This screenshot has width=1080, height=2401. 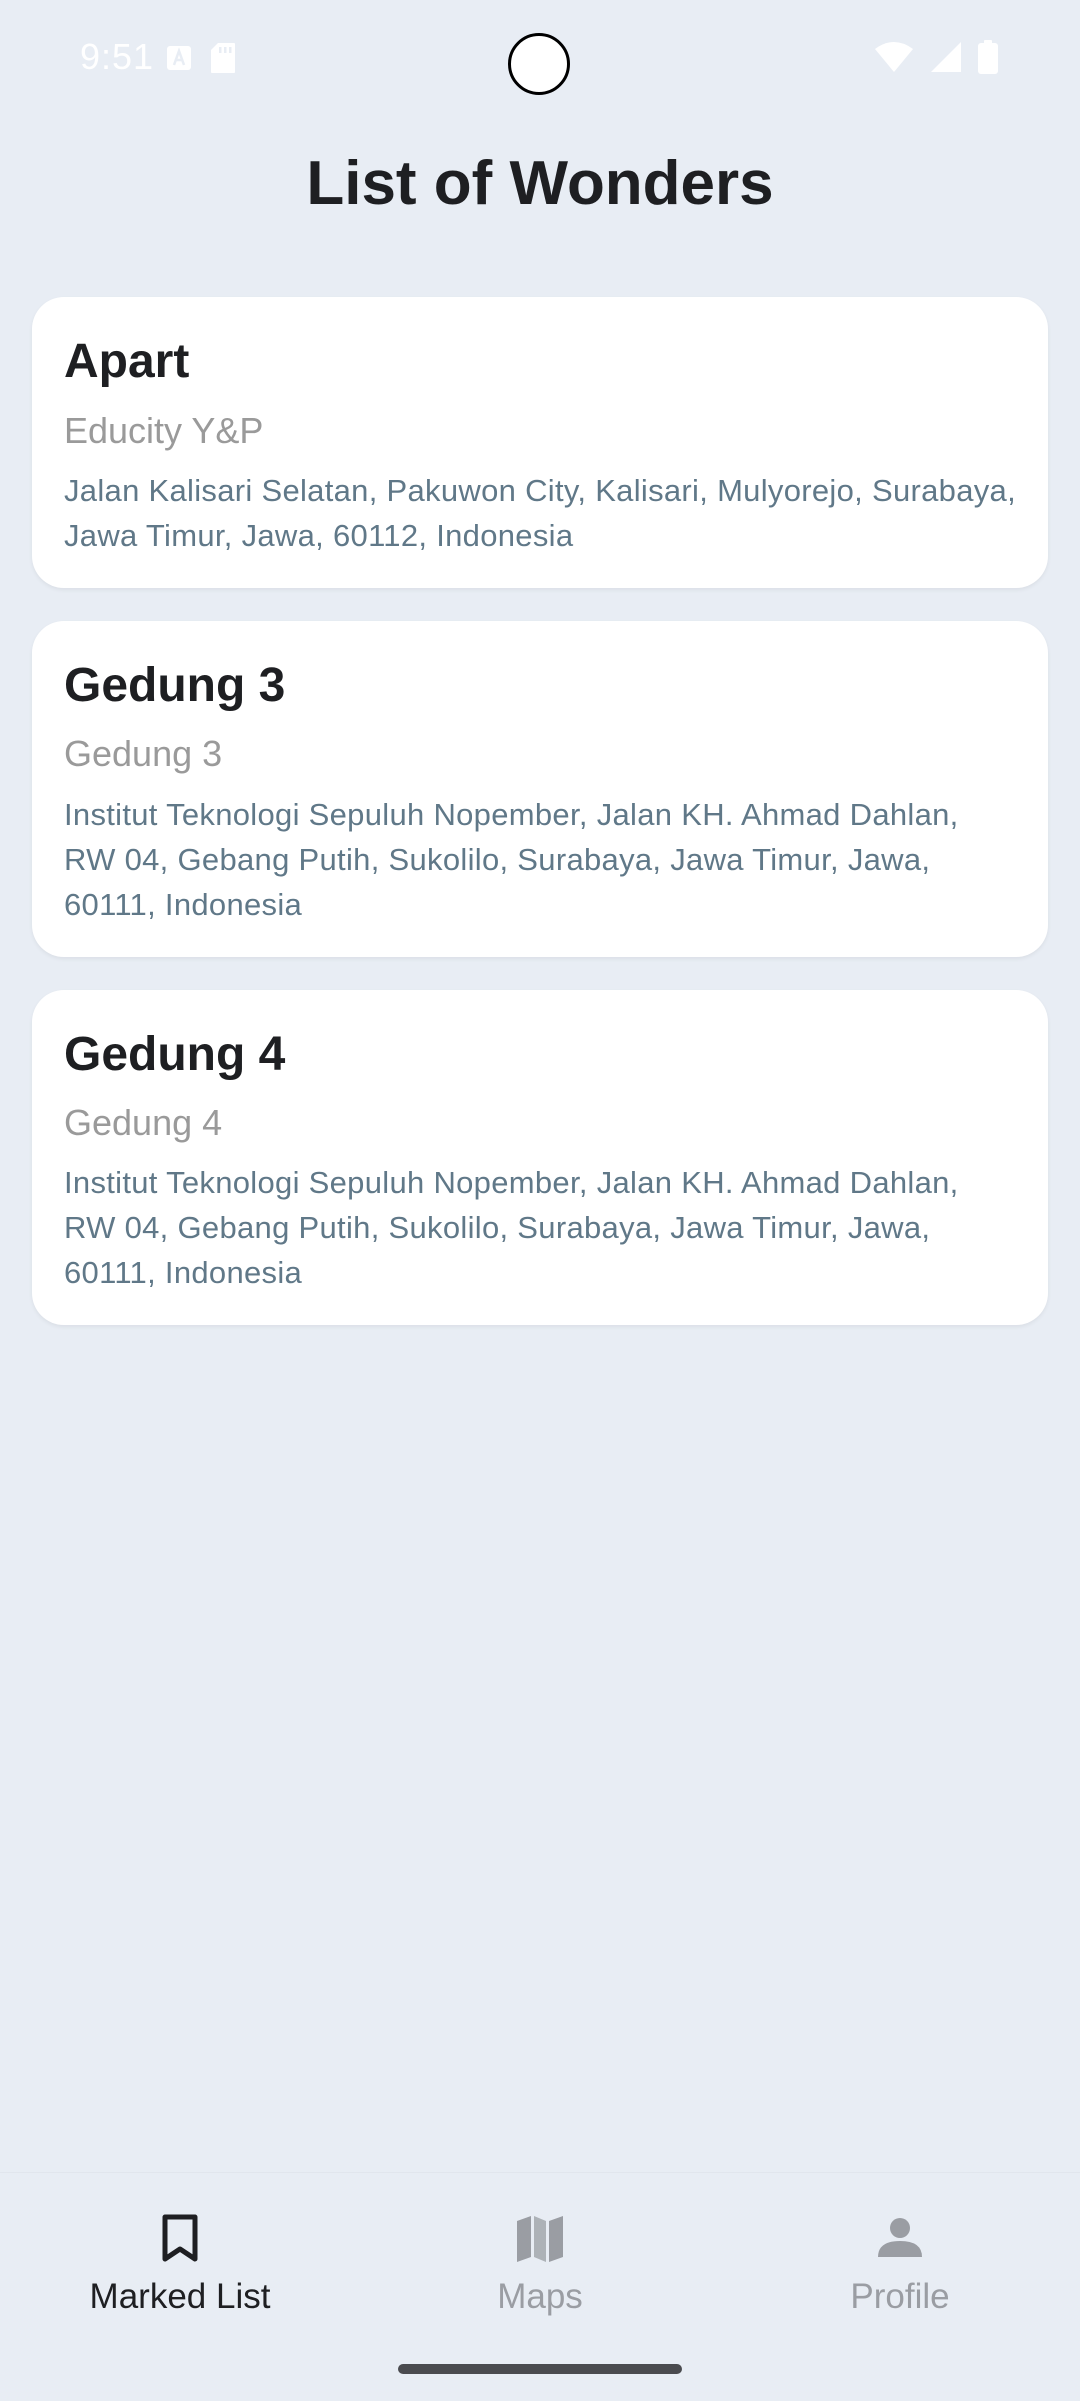 I want to click on status-bar: 9:51, so click(x=540, y=60).